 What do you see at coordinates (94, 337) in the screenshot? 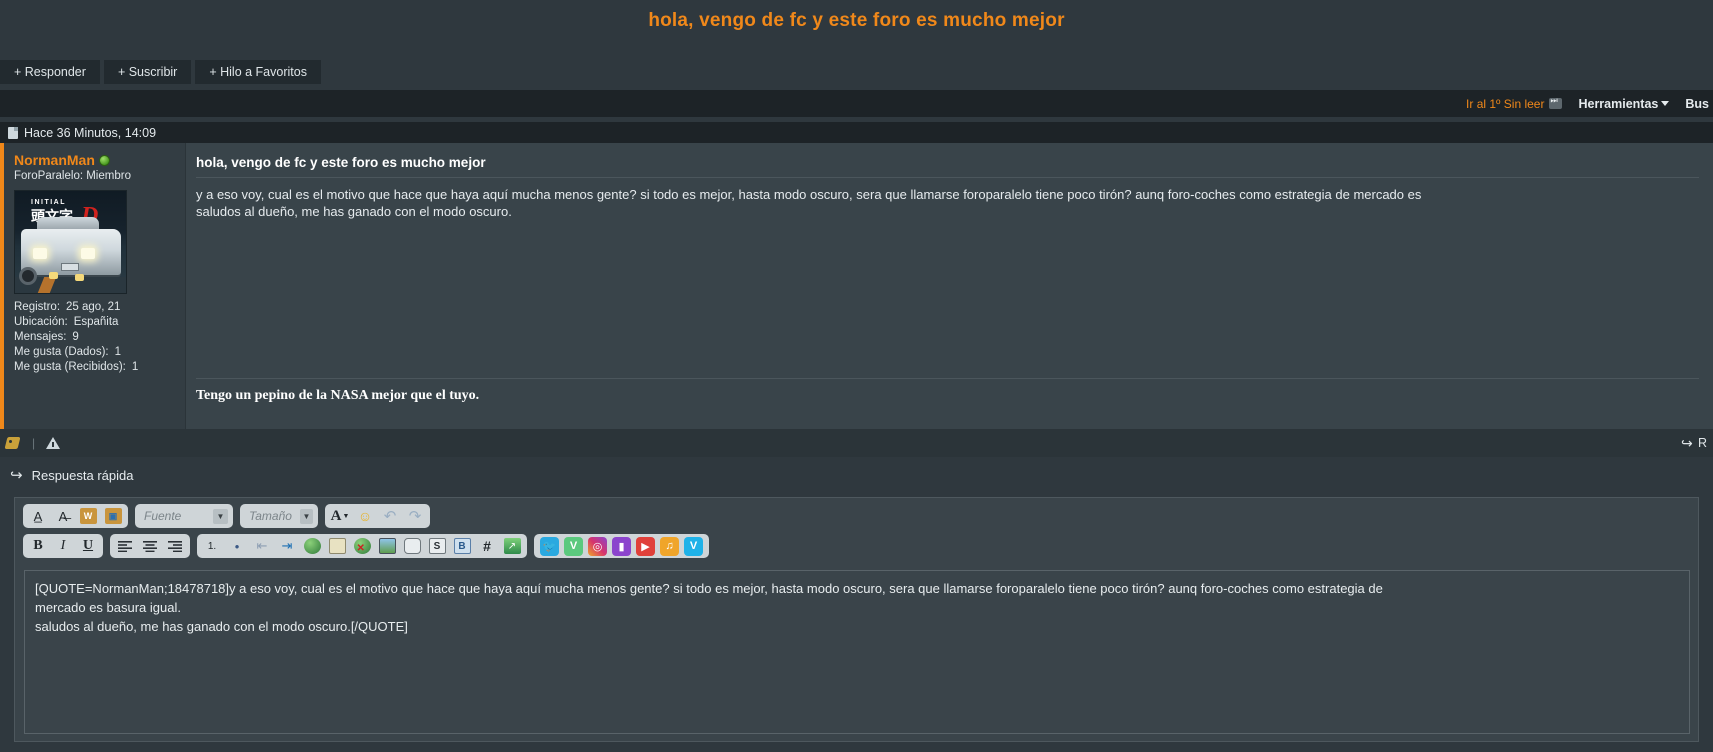
I see `stat-row: Mensajes: 9` at bounding box center [94, 337].